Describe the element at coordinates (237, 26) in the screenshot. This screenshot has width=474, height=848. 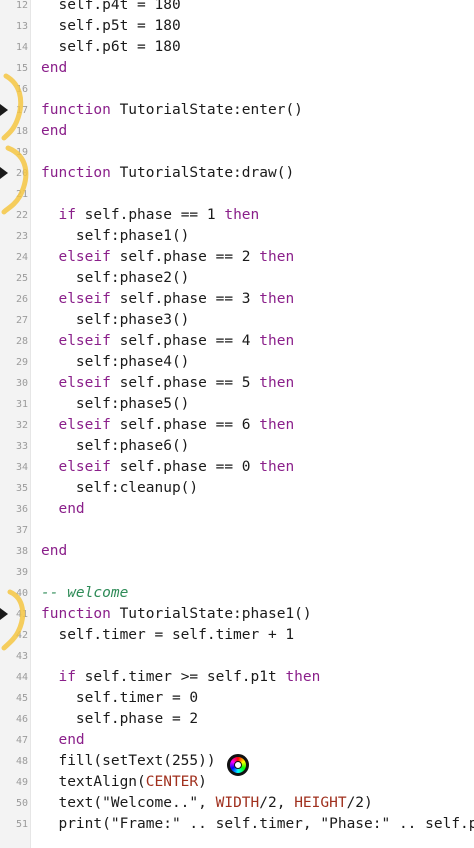
I see `code-line: 13 self.p5t = 180` at that location.